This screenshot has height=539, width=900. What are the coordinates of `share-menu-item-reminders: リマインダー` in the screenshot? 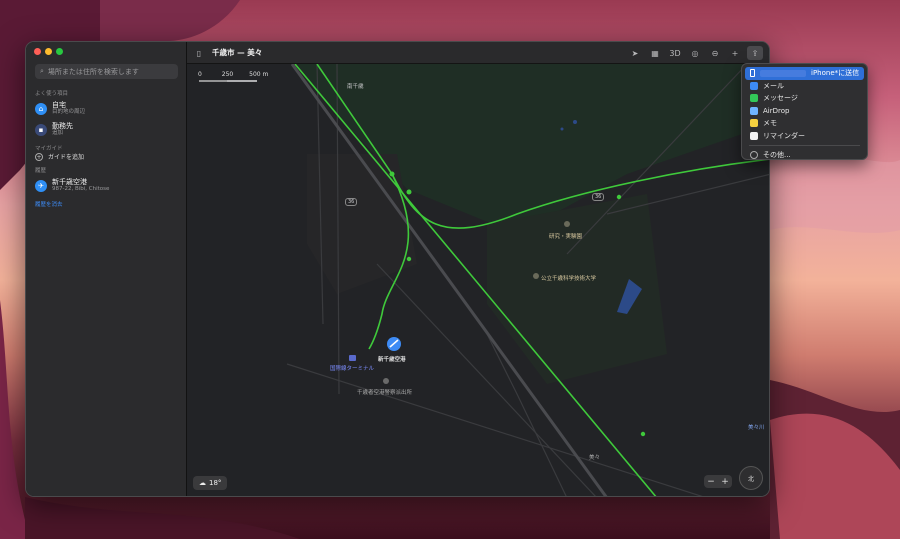 It's located at (804, 136).